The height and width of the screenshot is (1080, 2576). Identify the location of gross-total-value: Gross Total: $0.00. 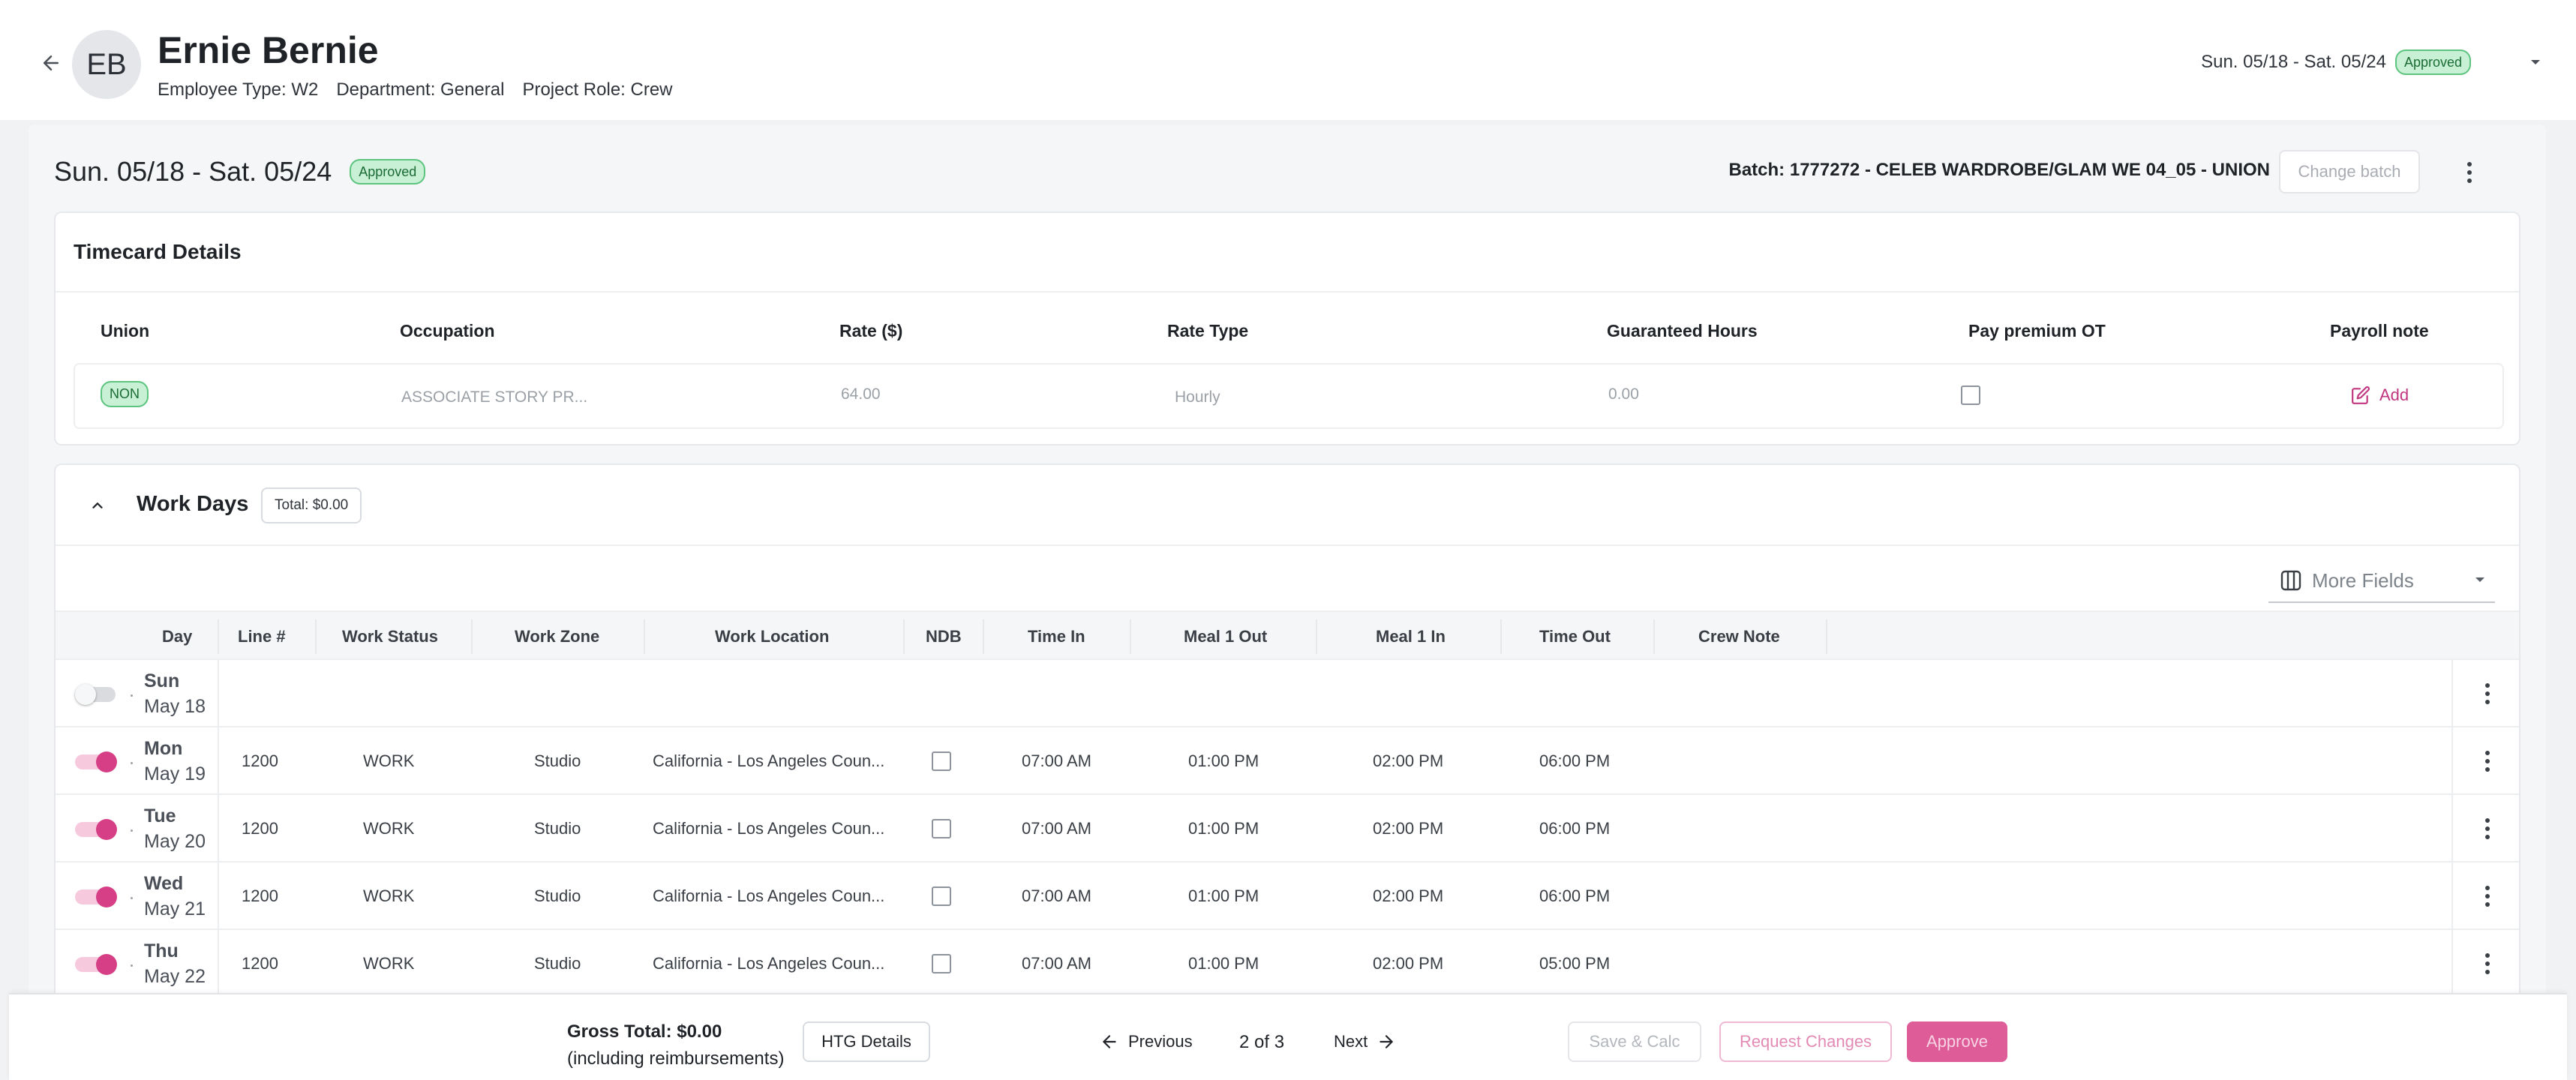
(644, 1032).